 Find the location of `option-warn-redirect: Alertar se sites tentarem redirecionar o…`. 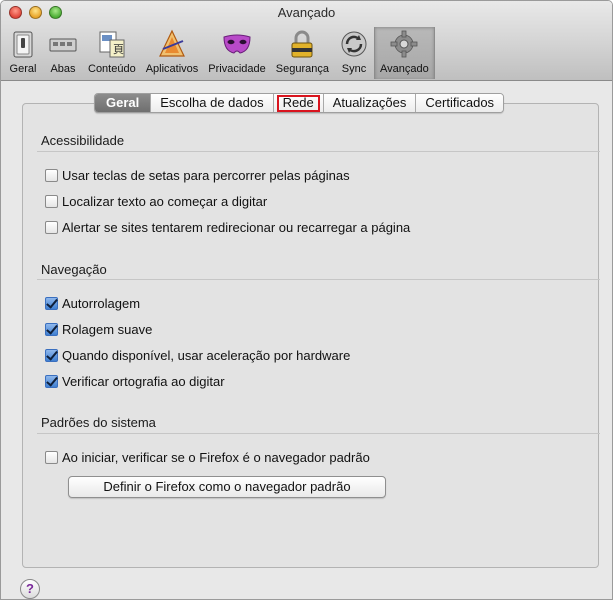

option-warn-redirect: Alertar se sites tentarem redirecionar o… is located at coordinates (227, 227).